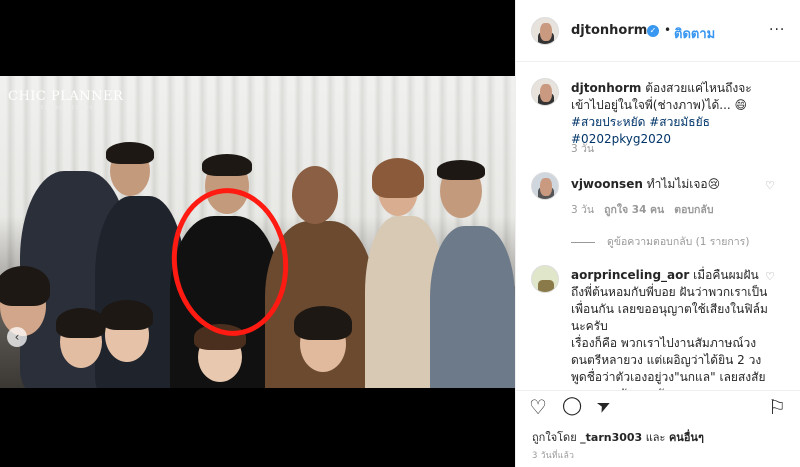 The height and width of the screenshot is (467, 800). Describe the element at coordinates (572, 405) in the screenshot. I see `comment-icon: ◯` at that location.